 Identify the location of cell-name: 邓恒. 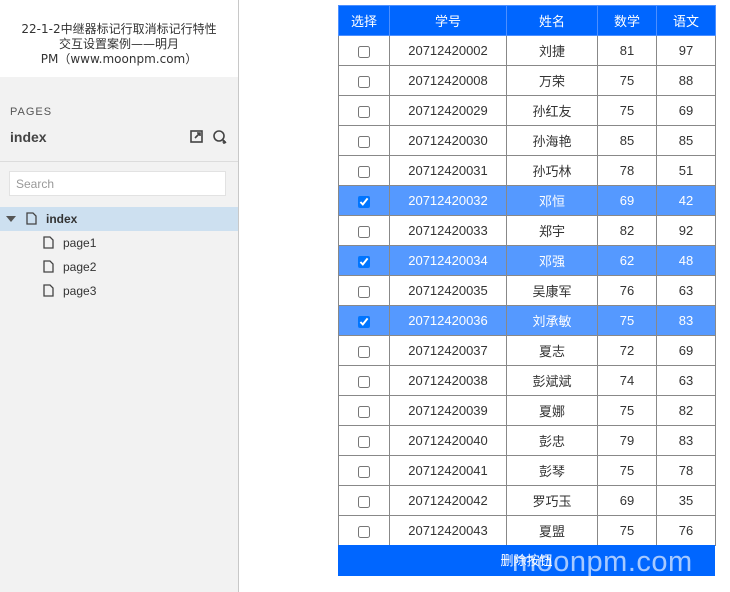
(552, 200).